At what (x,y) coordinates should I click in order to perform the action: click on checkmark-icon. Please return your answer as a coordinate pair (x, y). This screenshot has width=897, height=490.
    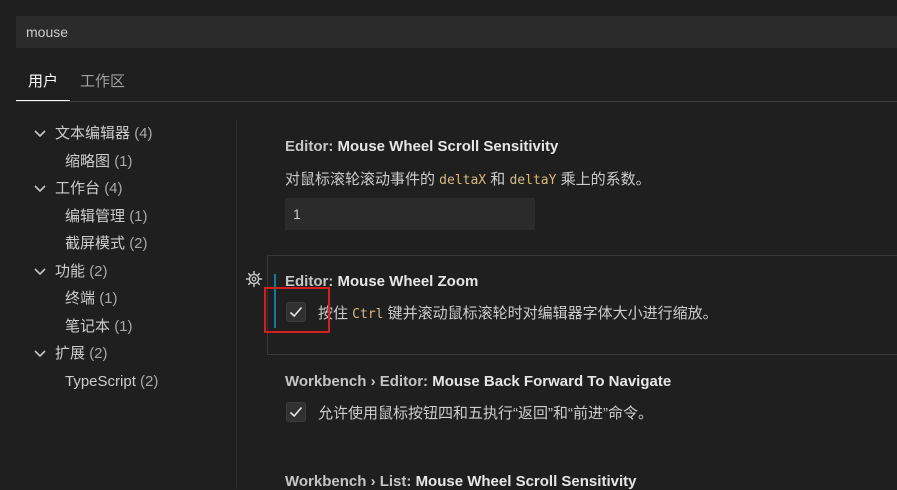
    Looking at the image, I should click on (296, 412).